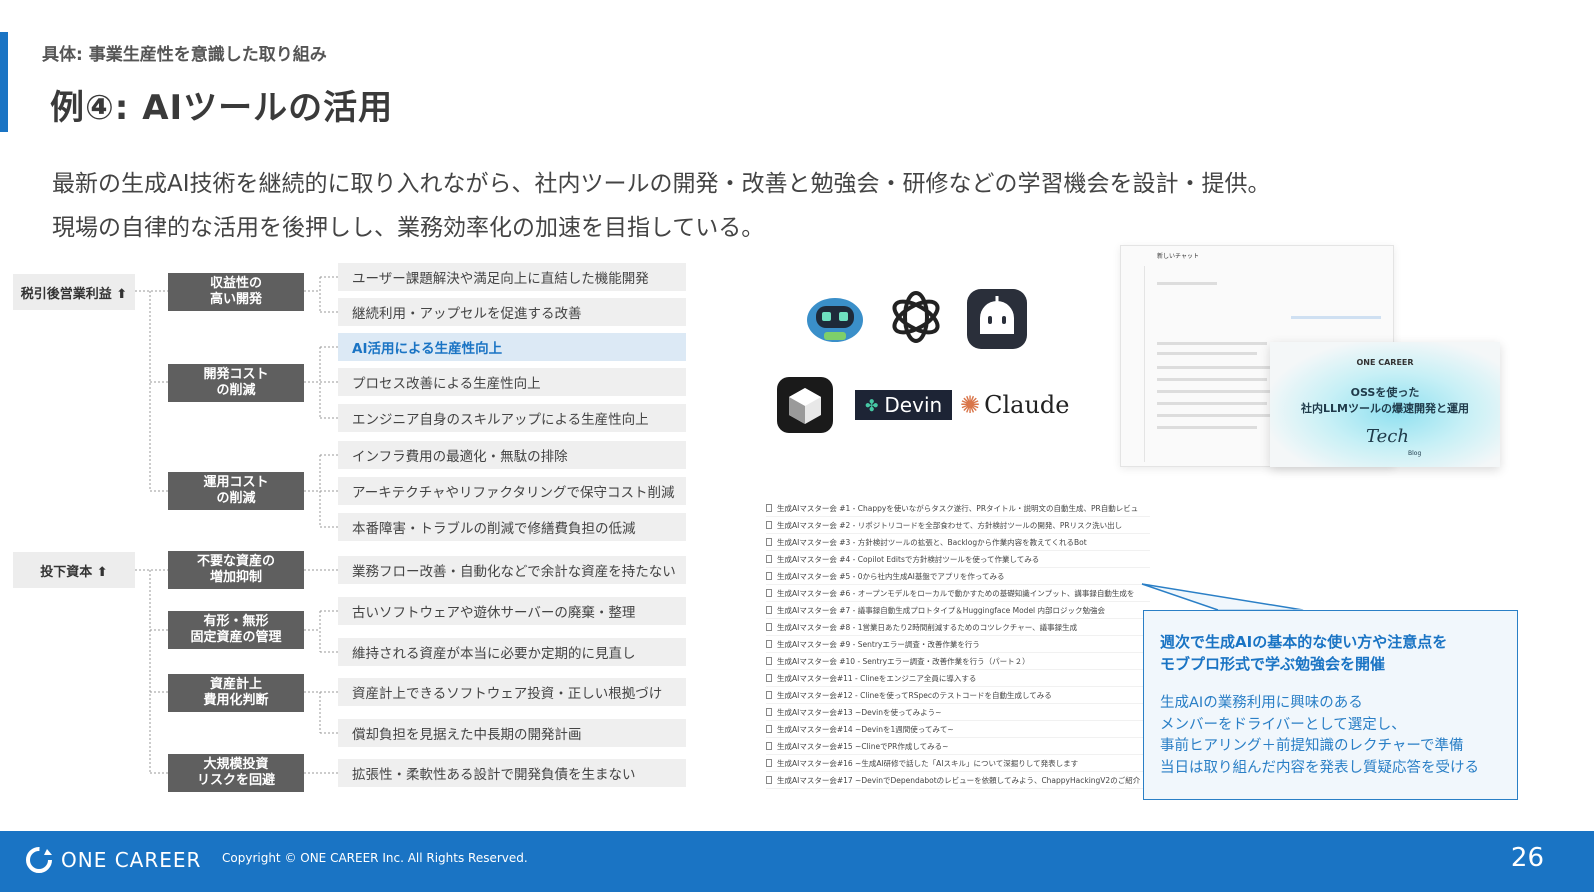 Image resolution: width=1594 pixels, height=892 pixels. I want to click on blog-tech-label: Tech, so click(1387, 436).